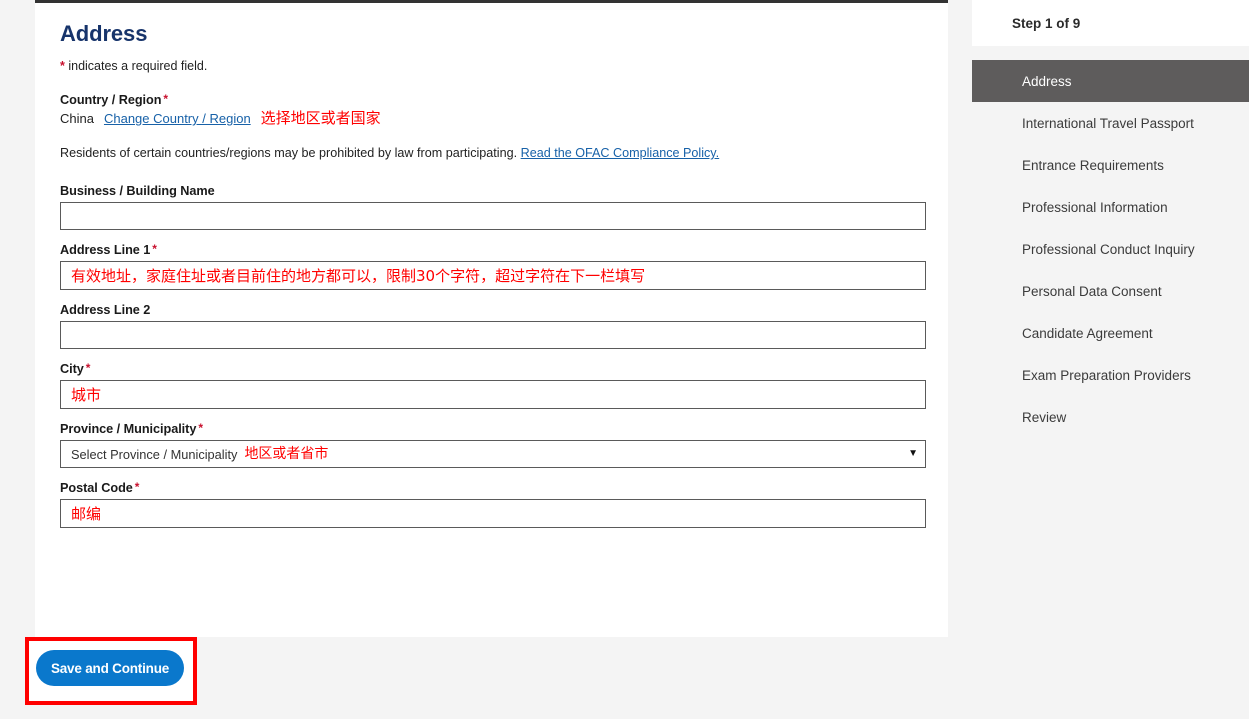  Describe the element at coordinates (72, 369) in the screenshot. I see `city-label-text: City` at that location.